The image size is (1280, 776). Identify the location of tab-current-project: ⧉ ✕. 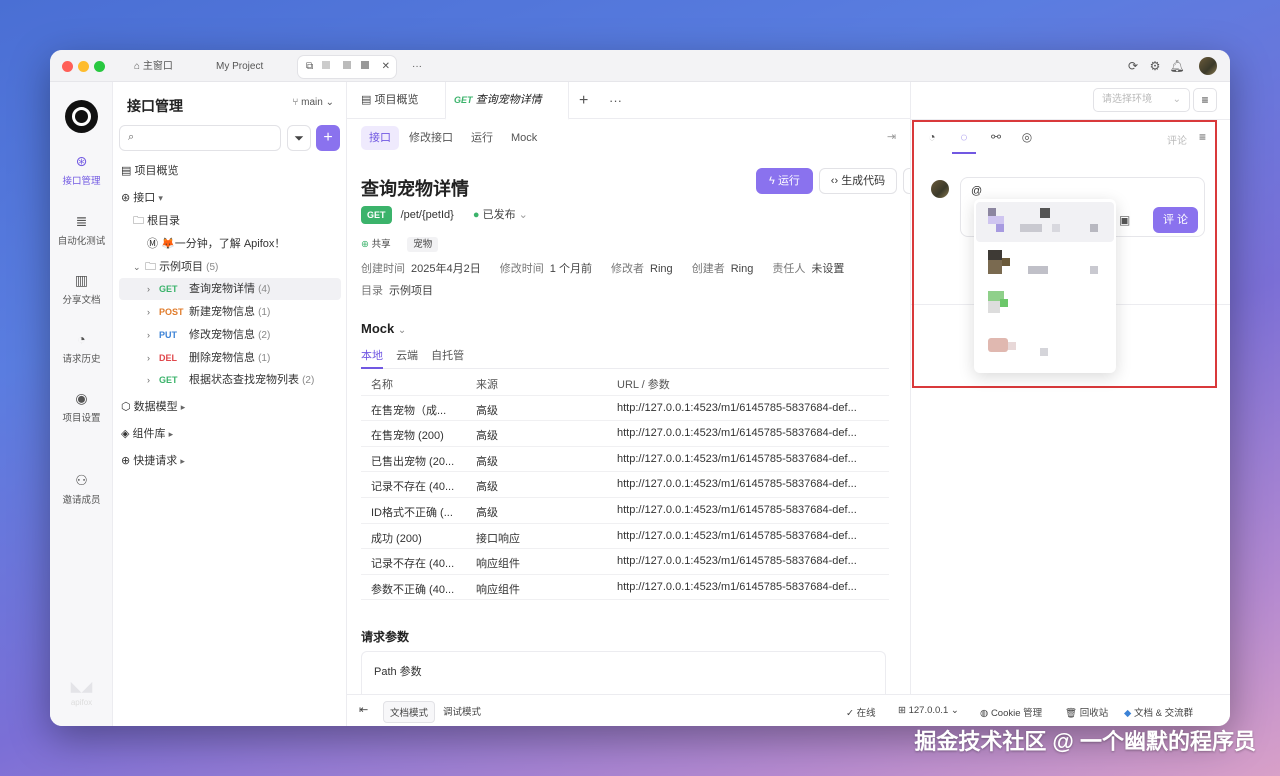
(347, 67).